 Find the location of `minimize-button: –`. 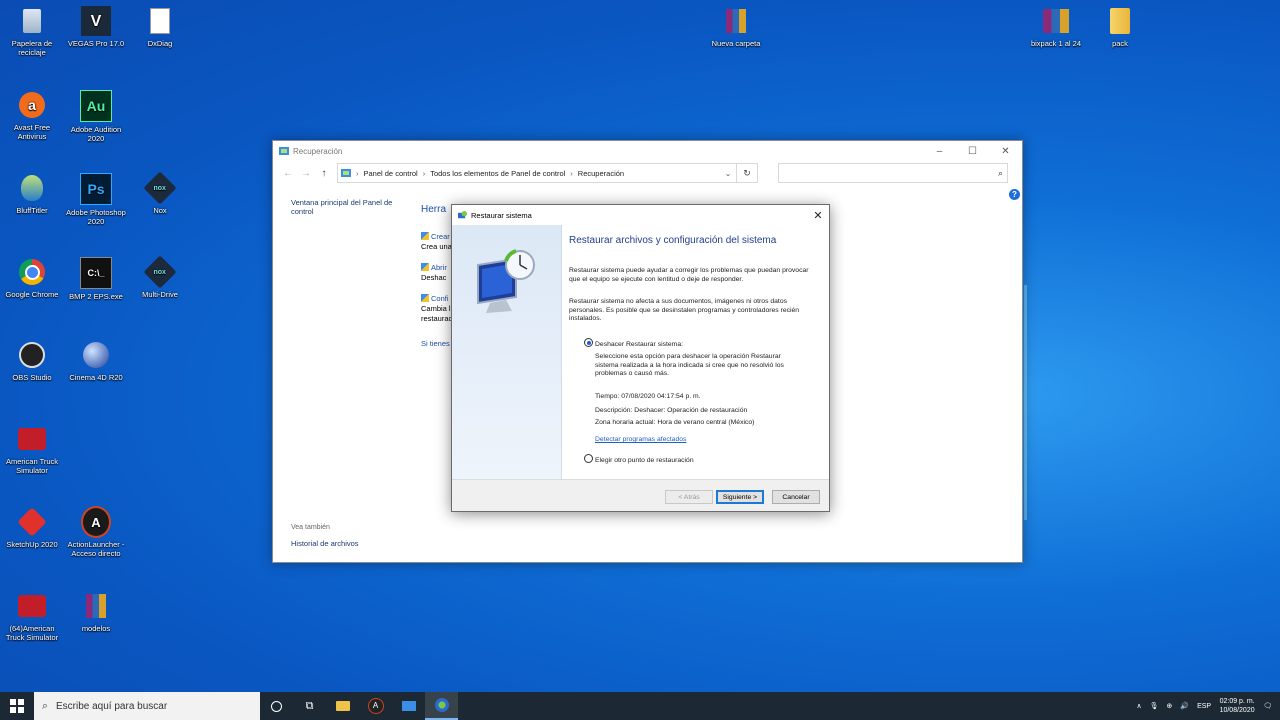

minimize-button: – is located at coordinates (939, 151).